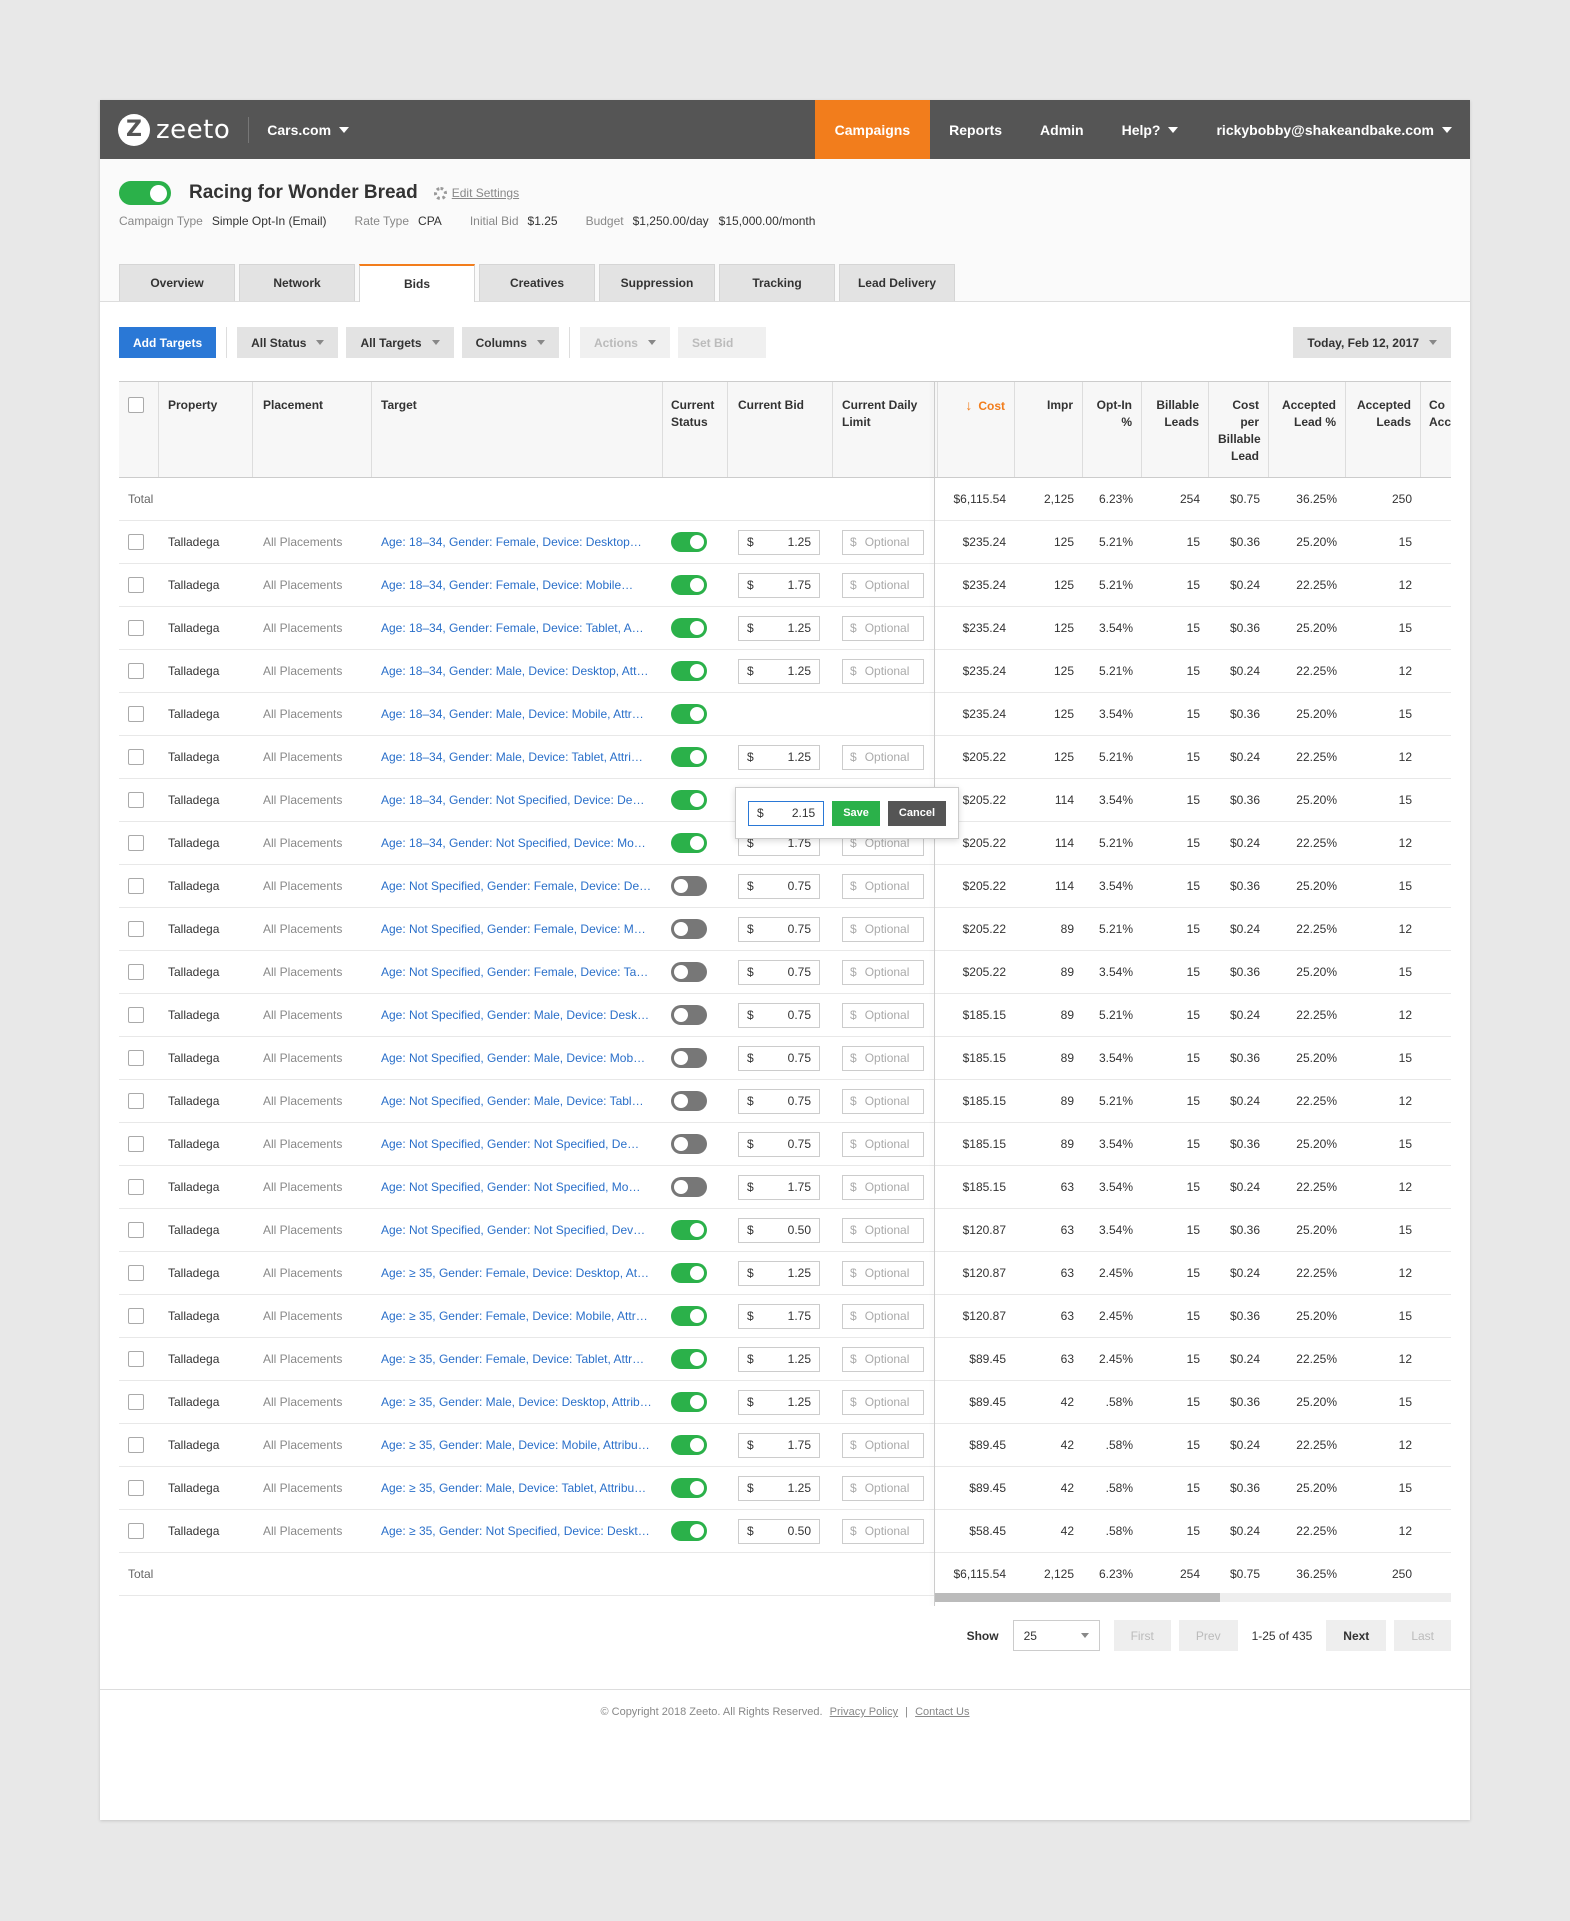 The width and height of the screenshot is (1570, 1921). I want to click on tab-lead-delivery: Lead Delivery, so click(897, 282).